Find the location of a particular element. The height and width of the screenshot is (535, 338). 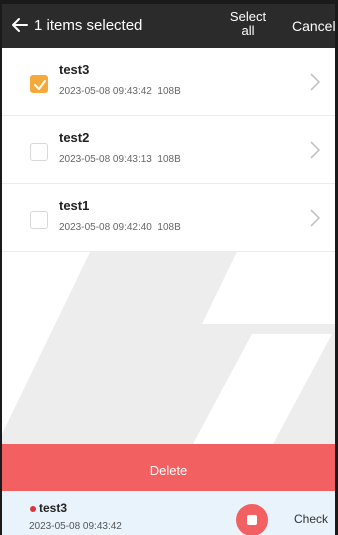

item-meta: 2023-05-08 09:43:13 108B is located at coordinates (120, 159).